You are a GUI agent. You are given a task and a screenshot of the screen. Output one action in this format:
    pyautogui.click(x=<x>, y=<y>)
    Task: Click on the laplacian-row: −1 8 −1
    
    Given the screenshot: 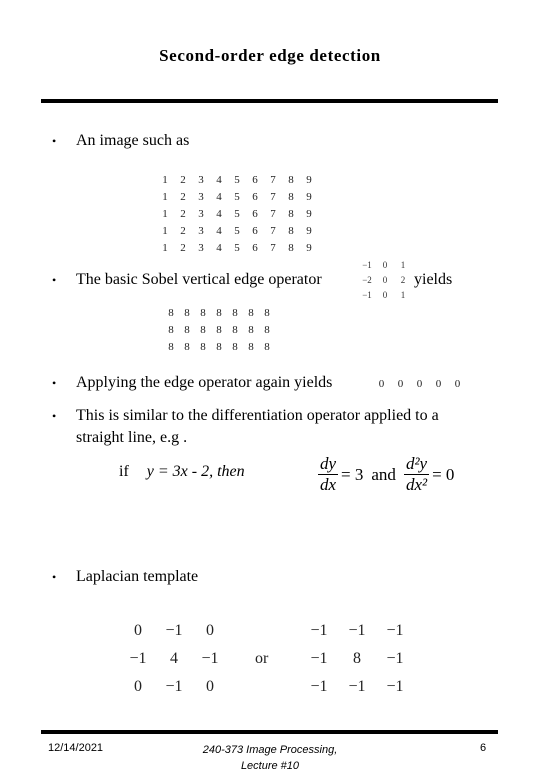 What is the action you would take?
    pyautogui.click(x=357, y=659)
    